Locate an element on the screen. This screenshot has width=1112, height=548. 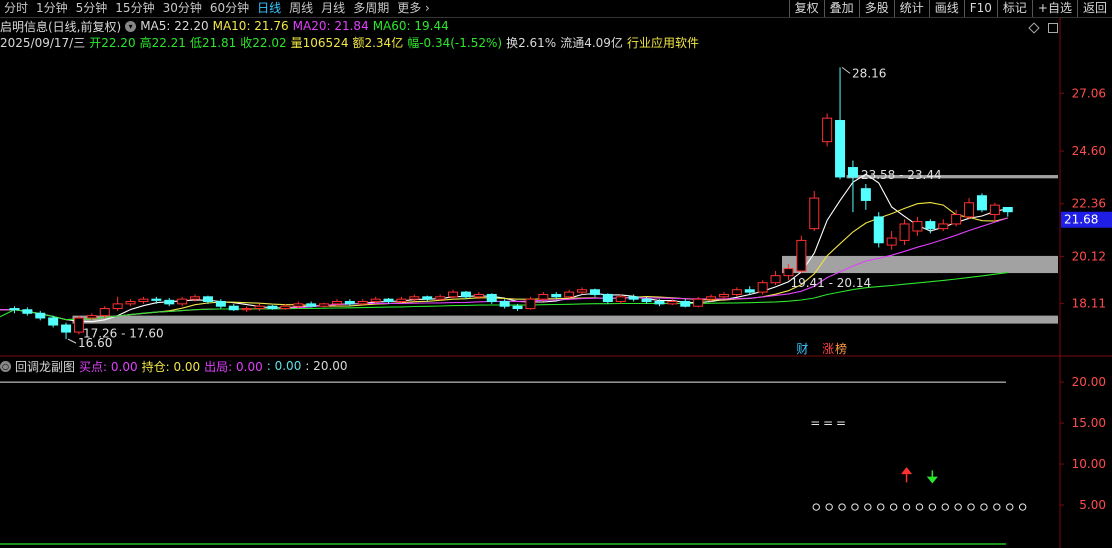
price-tick-0: 27.06 is located at coordinates (1089, 93).